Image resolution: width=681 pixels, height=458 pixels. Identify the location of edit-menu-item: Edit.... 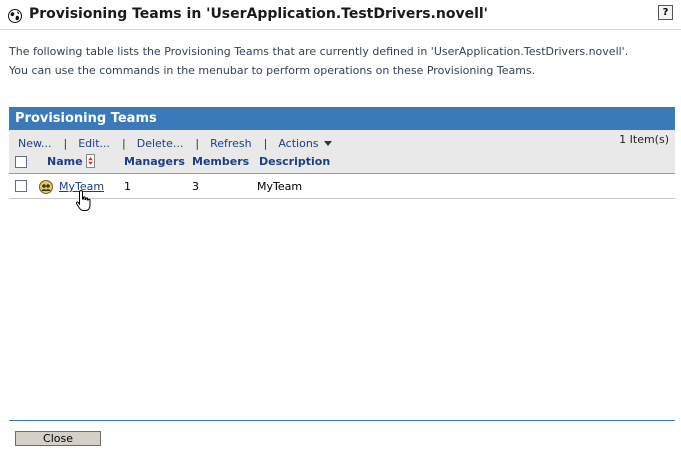
(94, 143).